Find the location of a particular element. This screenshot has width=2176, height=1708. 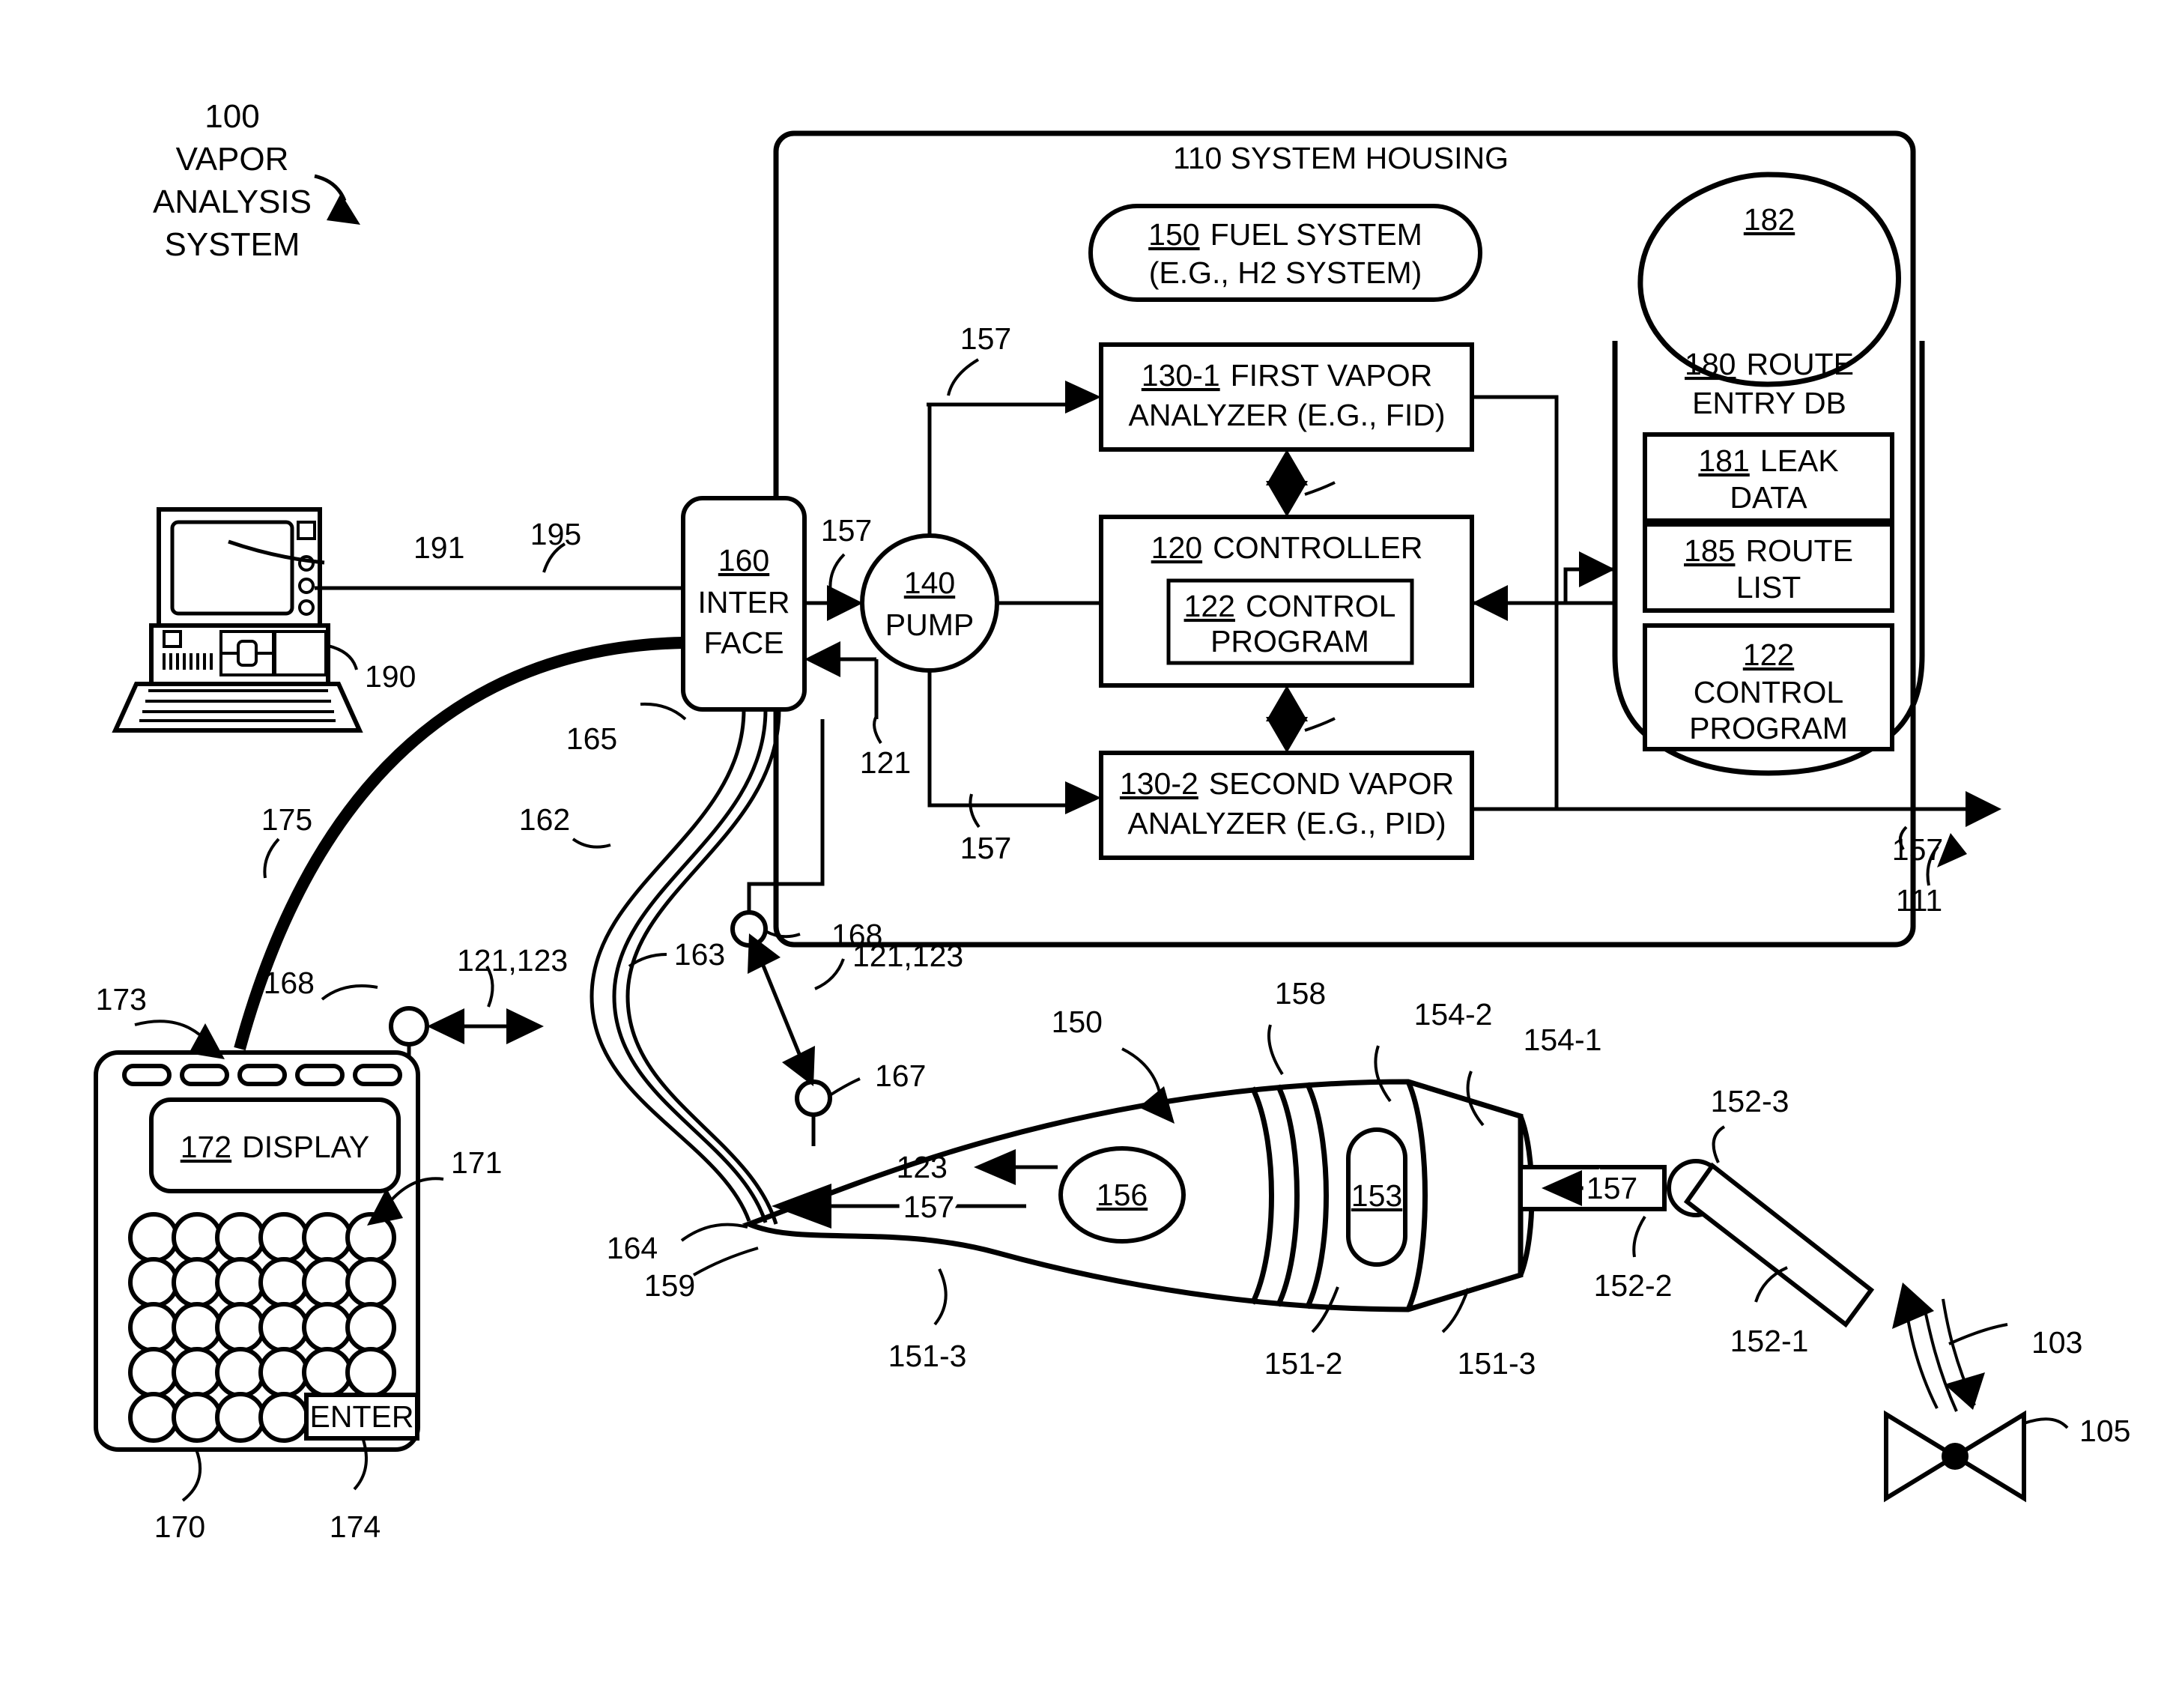

db-item-0-line1: 181 LEAK is located at coordinates (1768, 460).